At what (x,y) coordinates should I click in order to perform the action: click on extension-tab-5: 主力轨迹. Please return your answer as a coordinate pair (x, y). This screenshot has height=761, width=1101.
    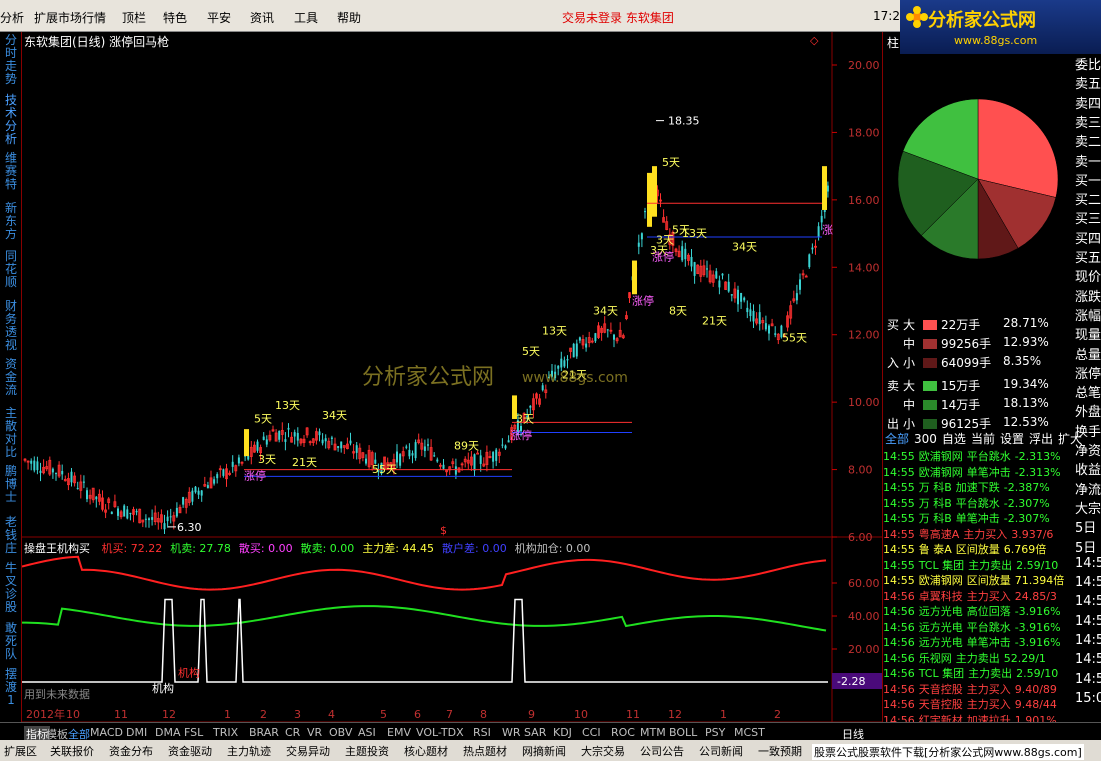
    Looking at the image, I should click on (249, 751).